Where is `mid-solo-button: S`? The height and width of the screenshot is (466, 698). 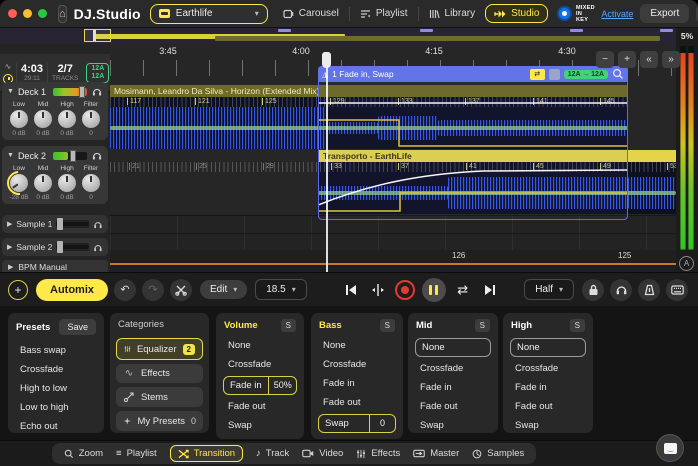
mid-solo-button: S is located at coordinates (482, 325).